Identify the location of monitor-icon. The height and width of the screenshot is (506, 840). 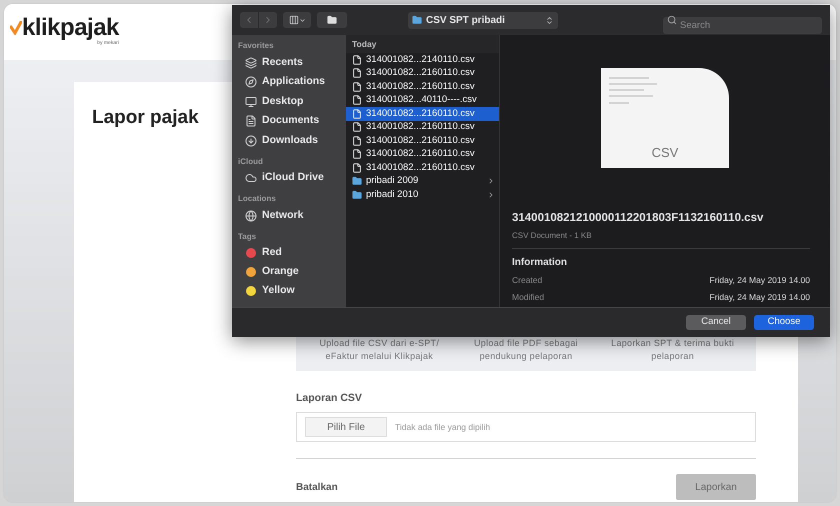
(251, 102).